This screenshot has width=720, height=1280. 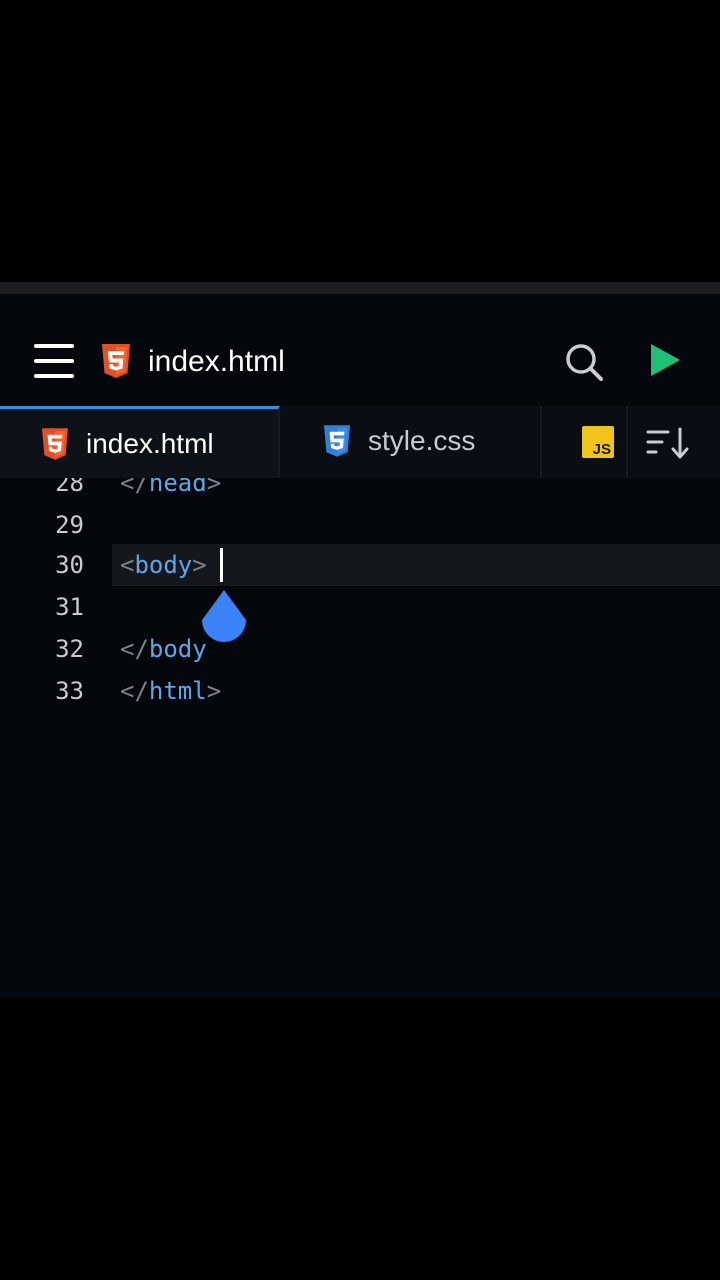 What do you see at coordinates (337, 441) in the screenshot?
I see `css3-icon` at bounding box center [337, 441].